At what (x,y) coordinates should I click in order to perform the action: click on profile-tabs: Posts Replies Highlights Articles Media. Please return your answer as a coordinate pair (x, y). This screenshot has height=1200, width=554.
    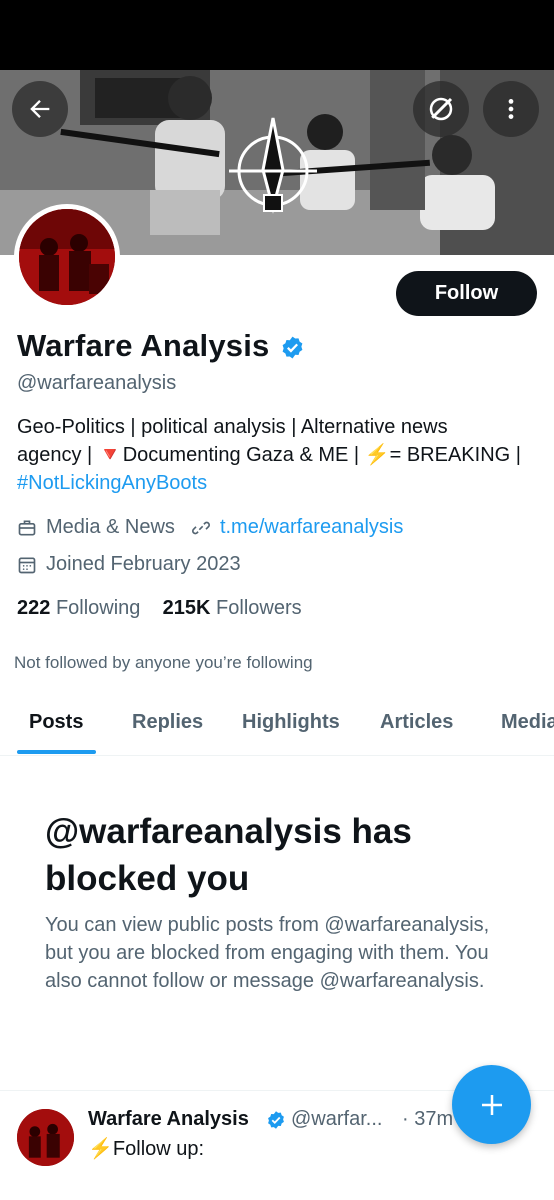
    Looking at the image, I should click on (277, 725).